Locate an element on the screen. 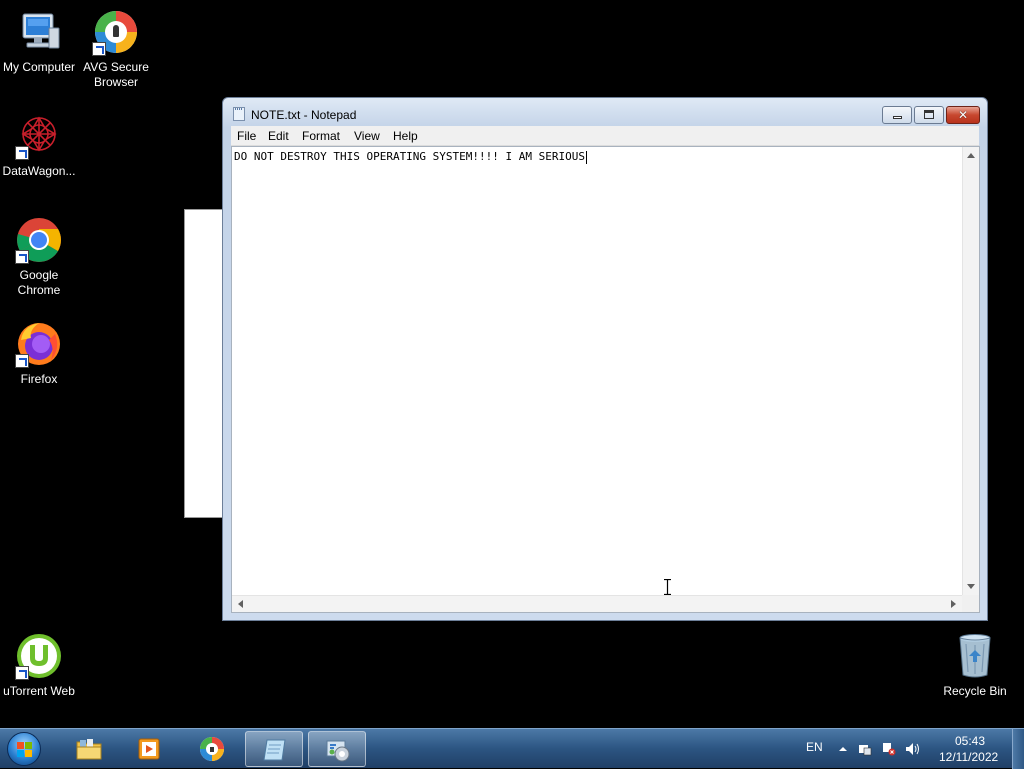  text-cursor-icon is located at coordinates (667, 587).